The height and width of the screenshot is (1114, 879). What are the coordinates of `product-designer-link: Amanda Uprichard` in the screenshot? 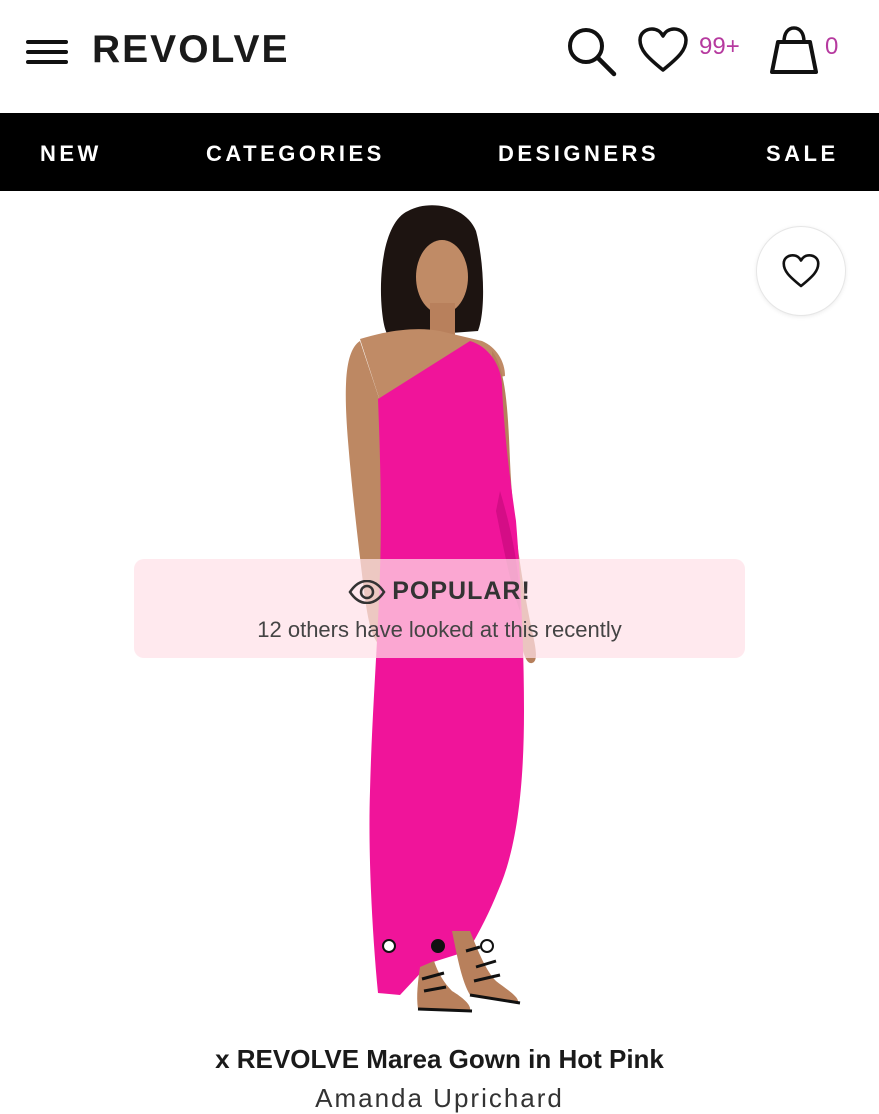 It's located at (439, 1098).